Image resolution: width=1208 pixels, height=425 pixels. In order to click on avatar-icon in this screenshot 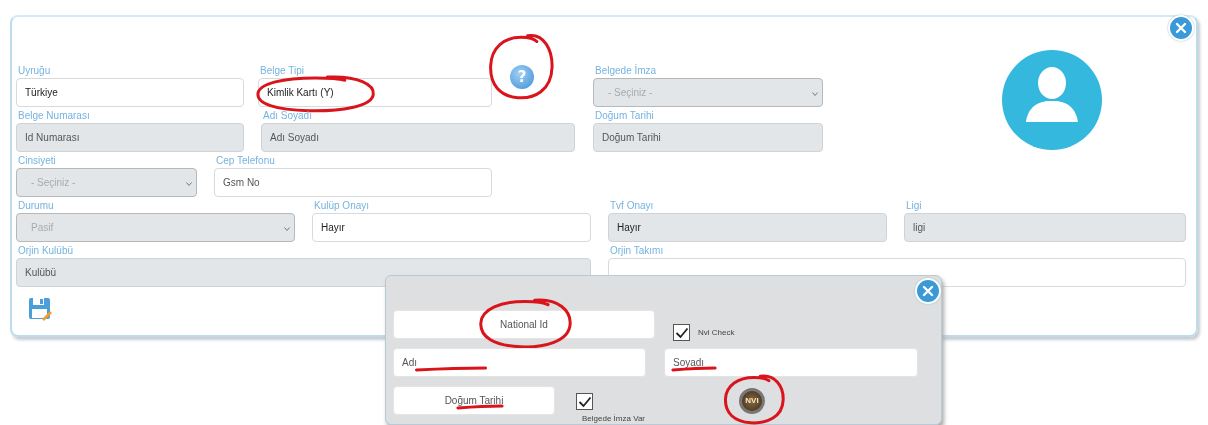, I will do `click(1052, 100)`.